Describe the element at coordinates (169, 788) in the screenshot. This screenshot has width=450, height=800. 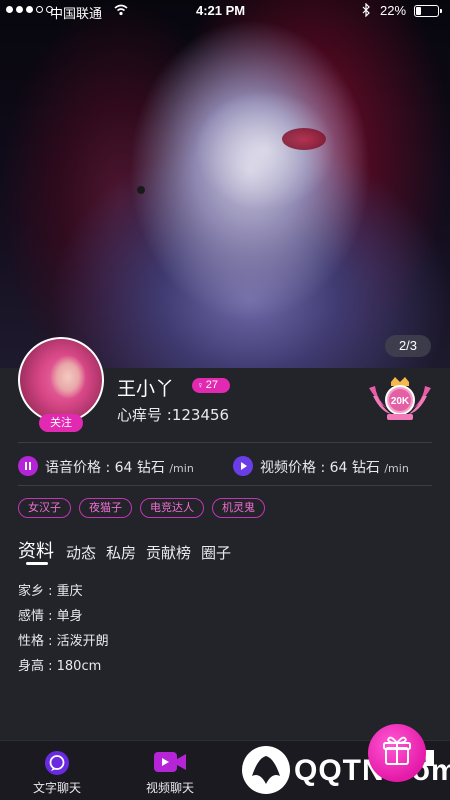
I see `video-chat-label: 视频聊天` at that location.